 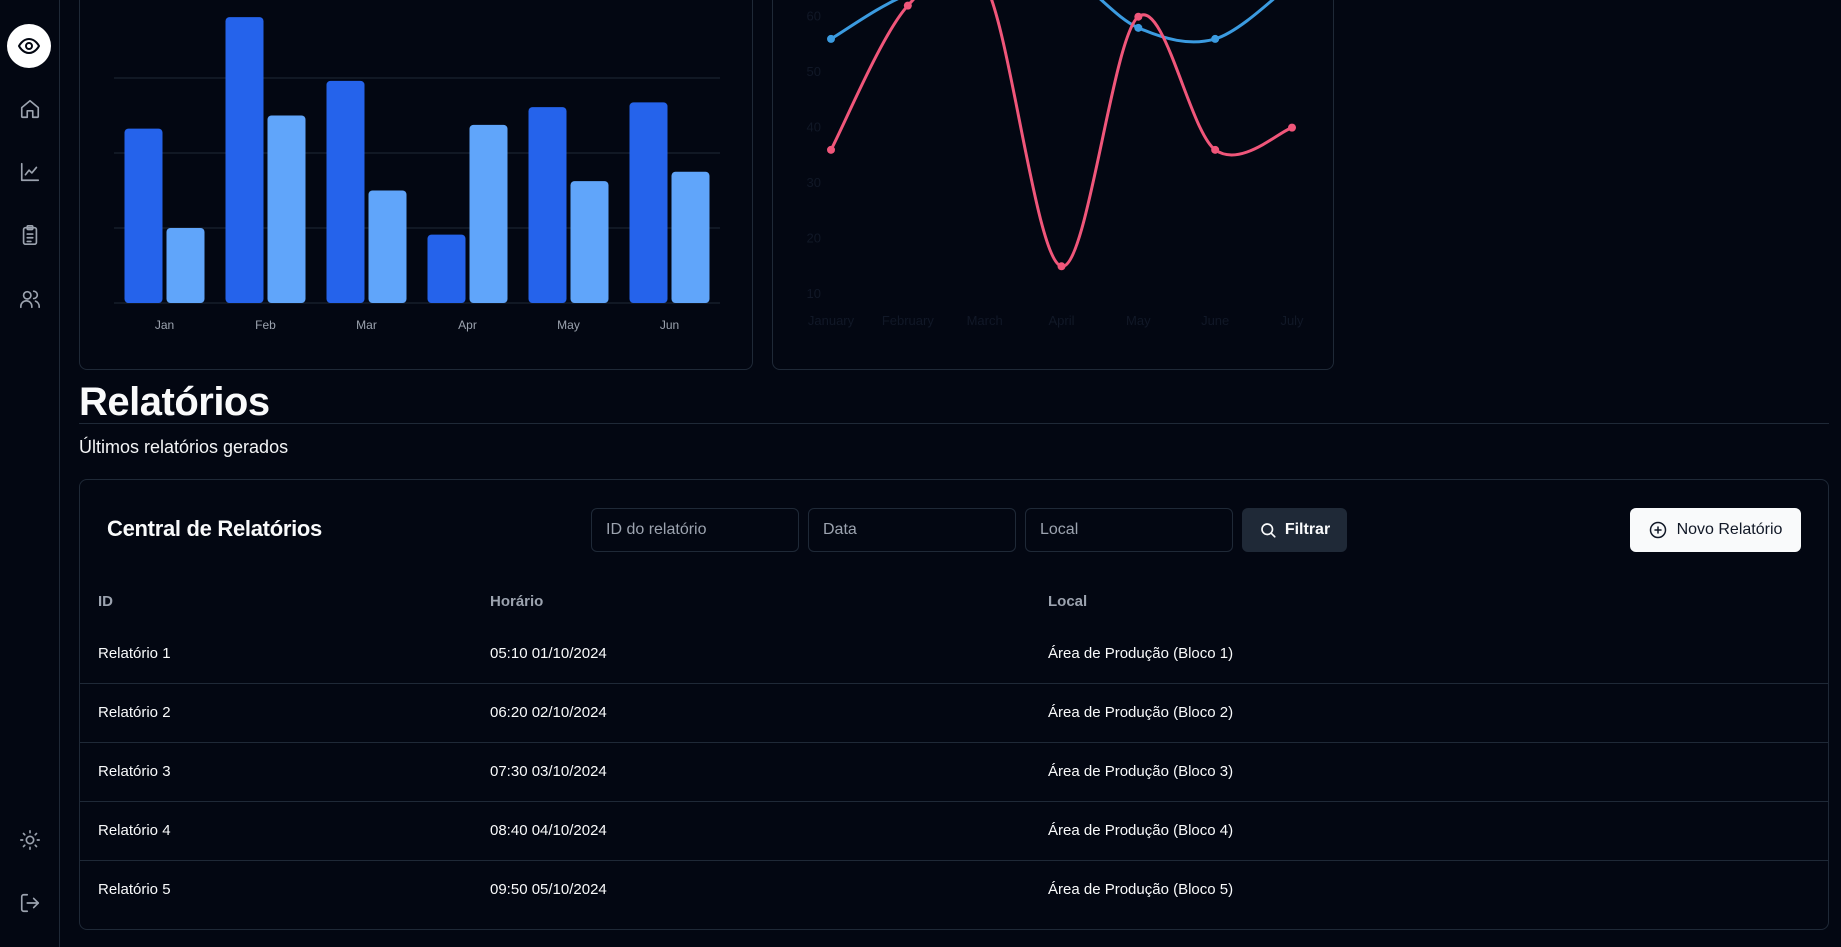 What do you see at coordinates (814, 16) in the screenshot?
I see `y-tick-label: 60` at bounding box center [814, 16].